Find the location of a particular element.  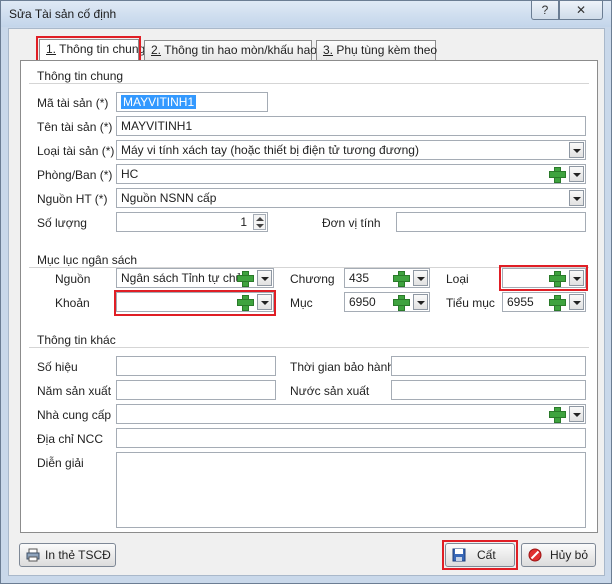

title-bar: Sửa Tài sản cố định ? ✕ is located at coordinates (306, 14).